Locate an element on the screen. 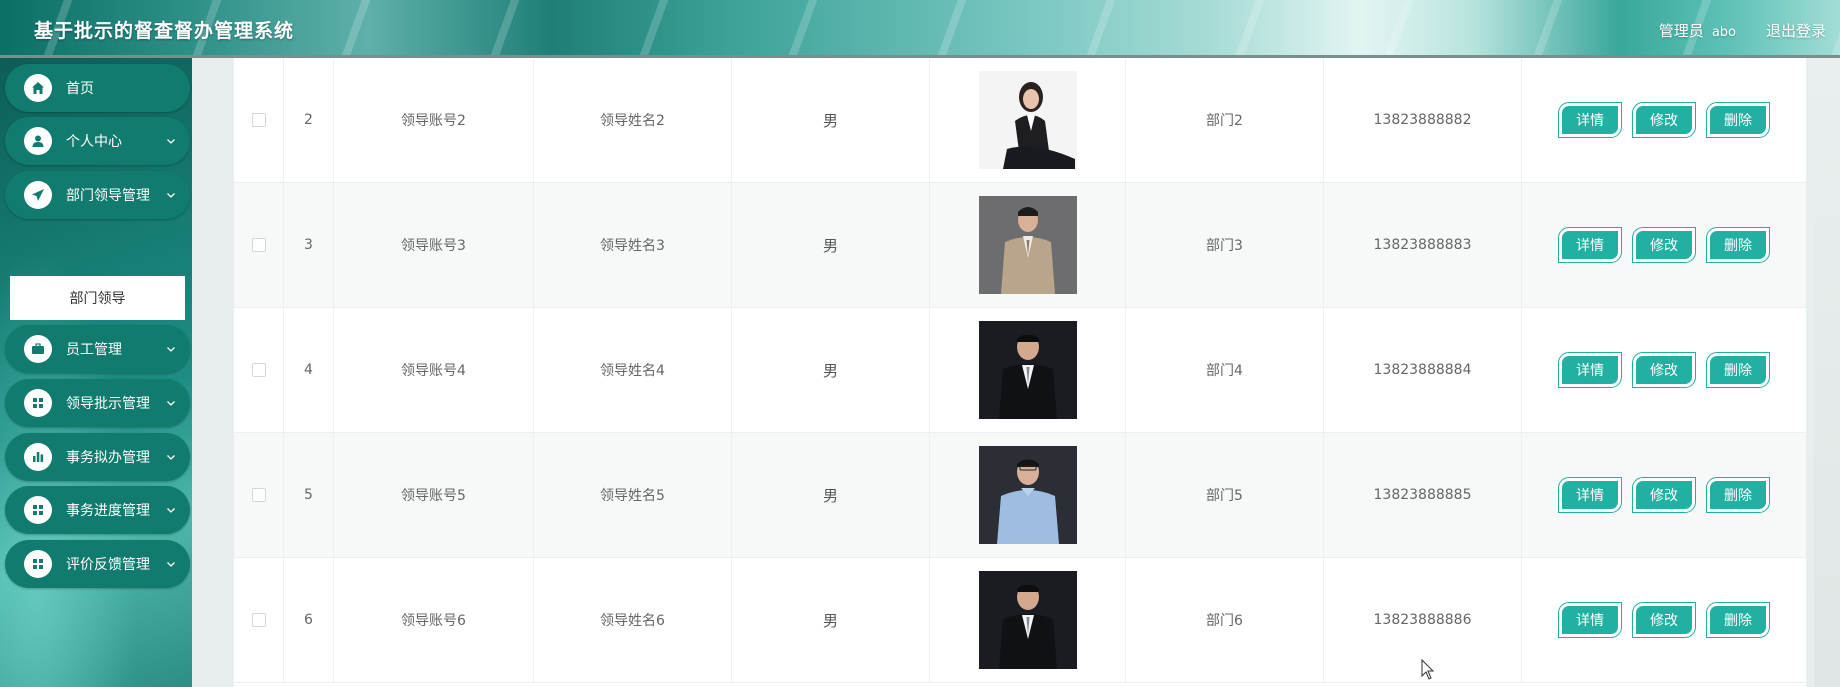 This screenshot has width=1840, height=687. right-scroll-area is located at coordinates (1827, 372).